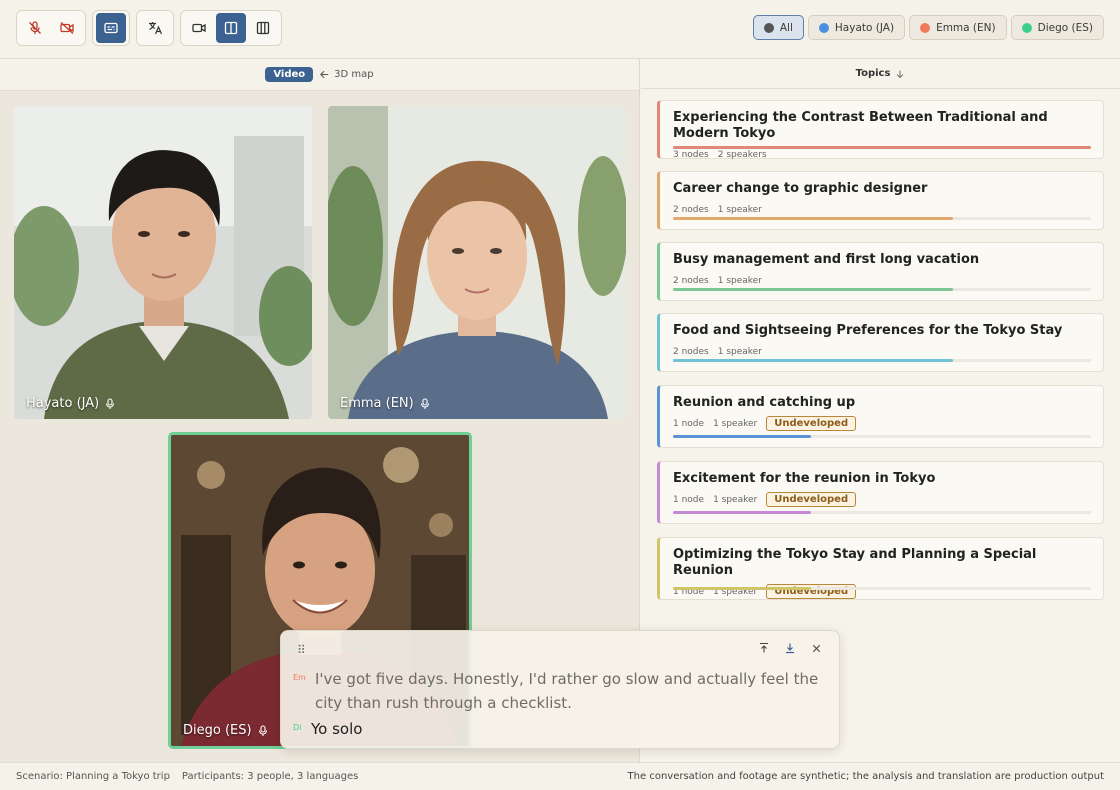  Describe the element at coordinates (354, 74) in the screenshot. I see `back-label: 3D map` at that location.